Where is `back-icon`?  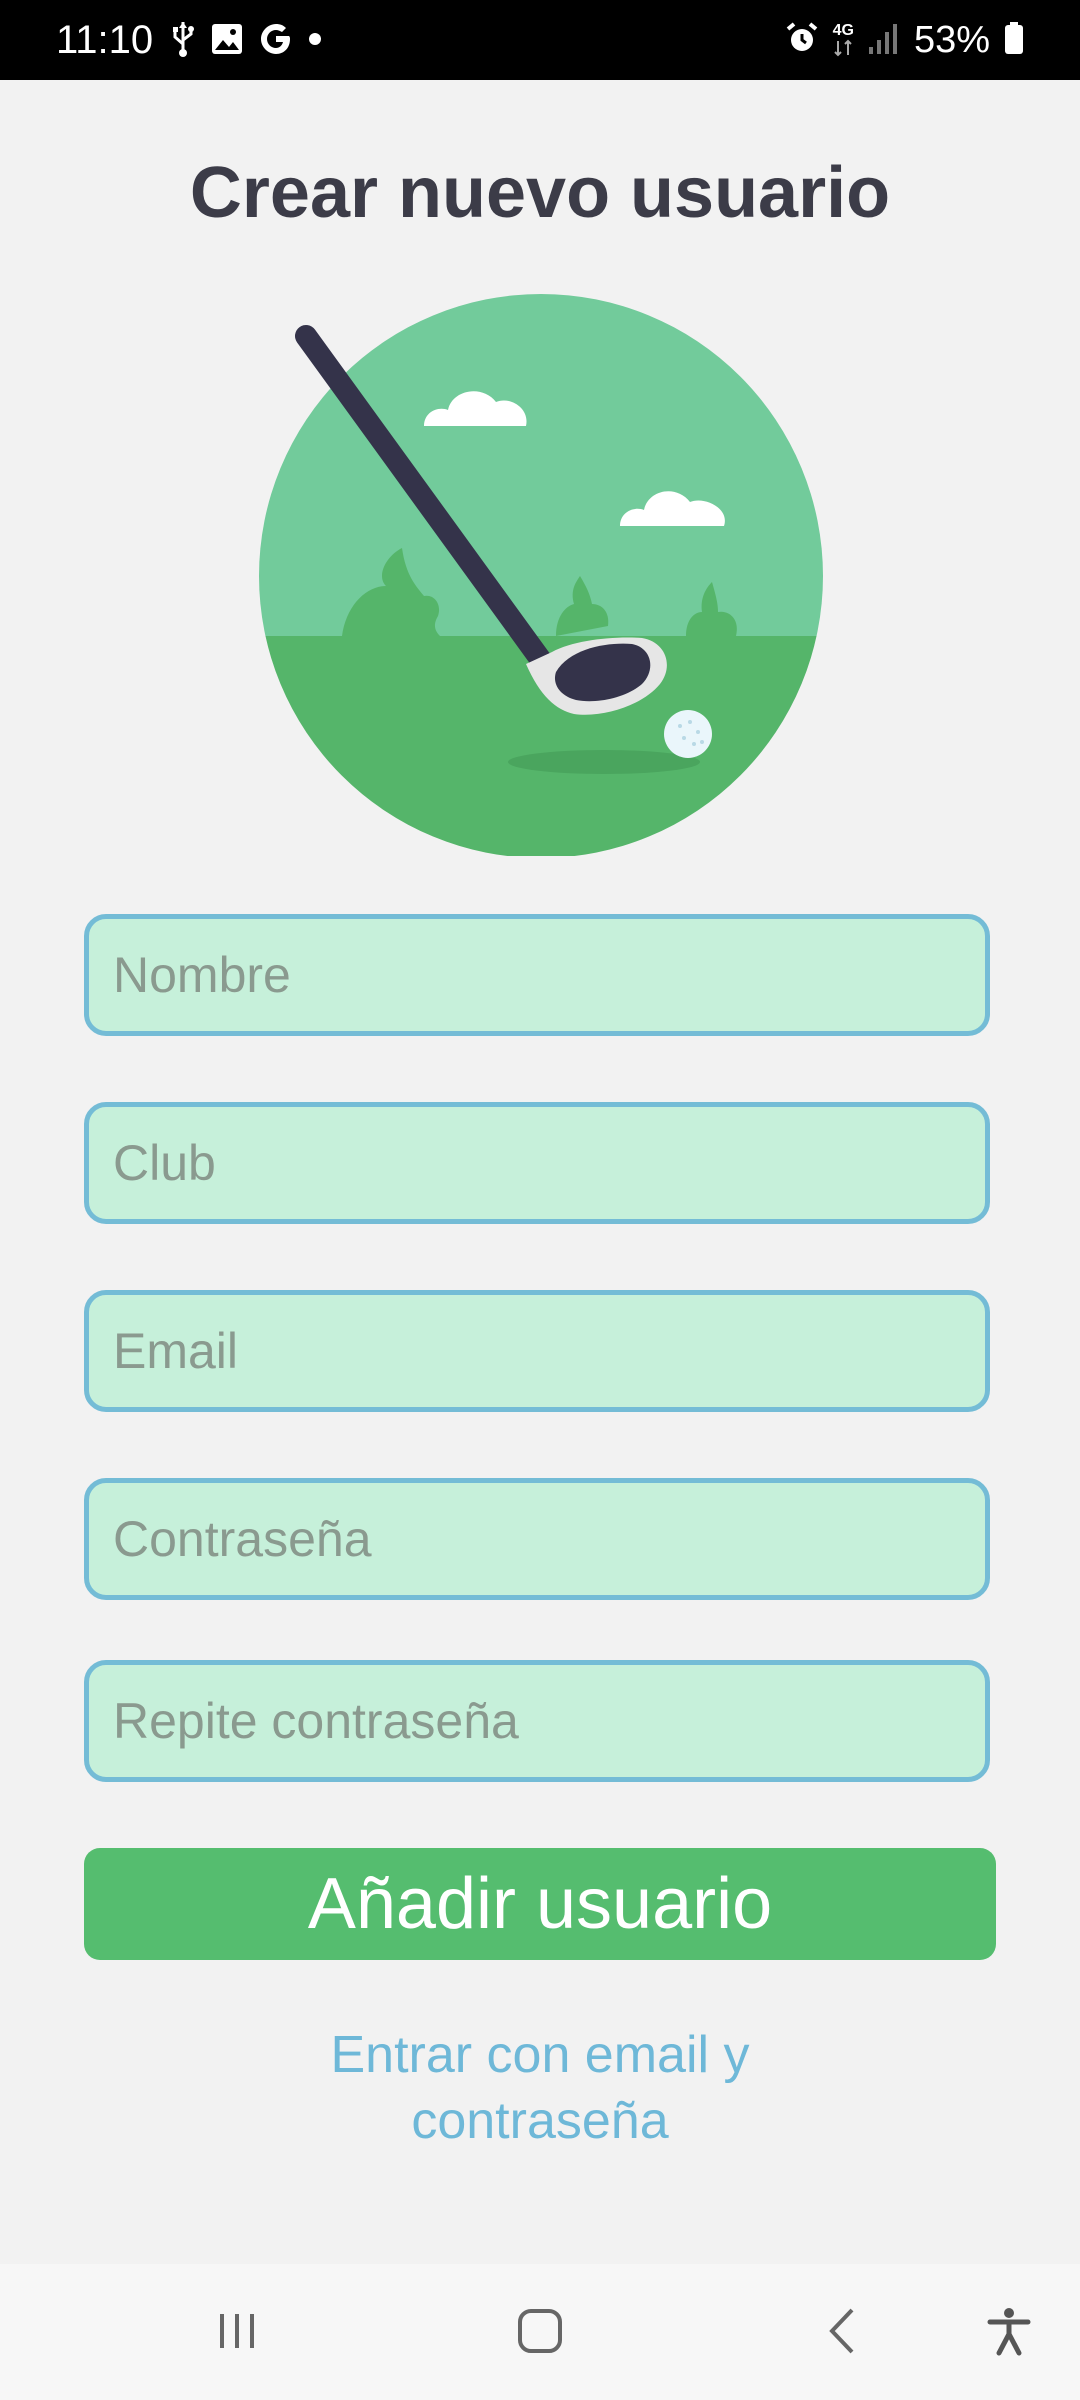 back-icon is located at coordinates (843, 2333).